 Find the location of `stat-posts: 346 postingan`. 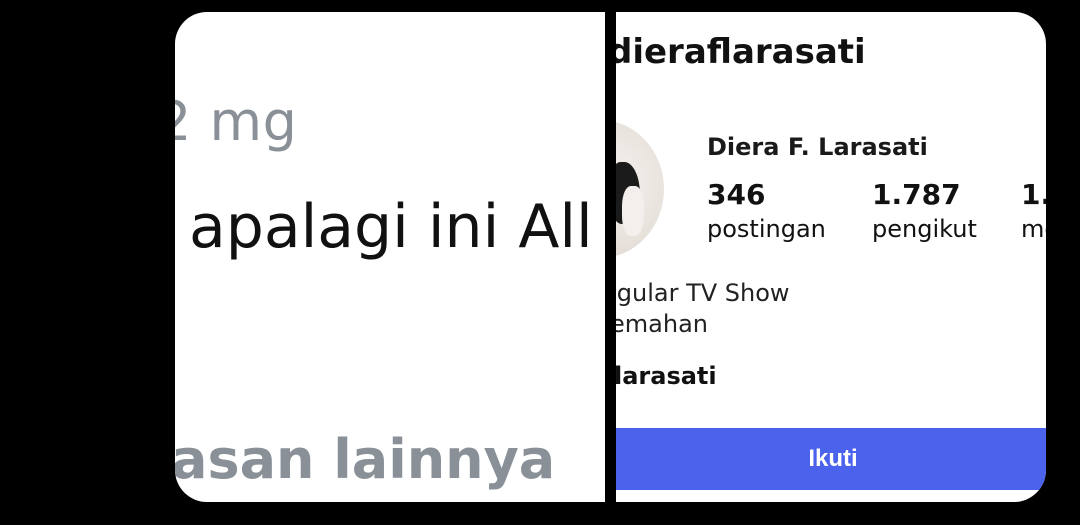

stat-posts: 346 postingan is located at coordinates (766, 212).